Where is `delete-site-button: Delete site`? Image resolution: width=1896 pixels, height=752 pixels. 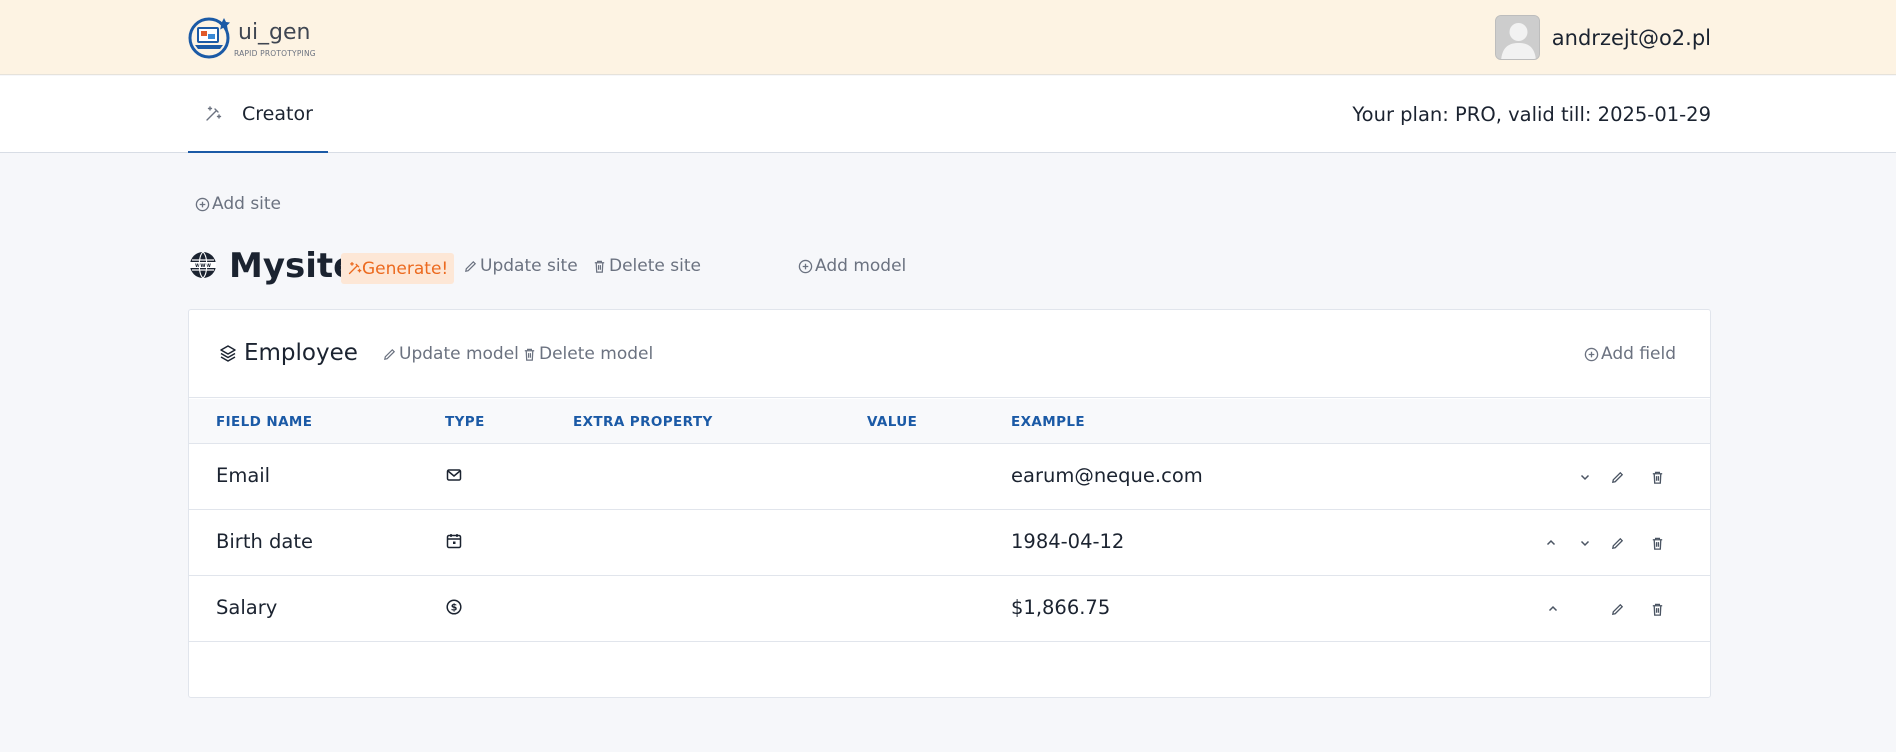 delete-site-button: Delete site is located at coordinates (646, 266).